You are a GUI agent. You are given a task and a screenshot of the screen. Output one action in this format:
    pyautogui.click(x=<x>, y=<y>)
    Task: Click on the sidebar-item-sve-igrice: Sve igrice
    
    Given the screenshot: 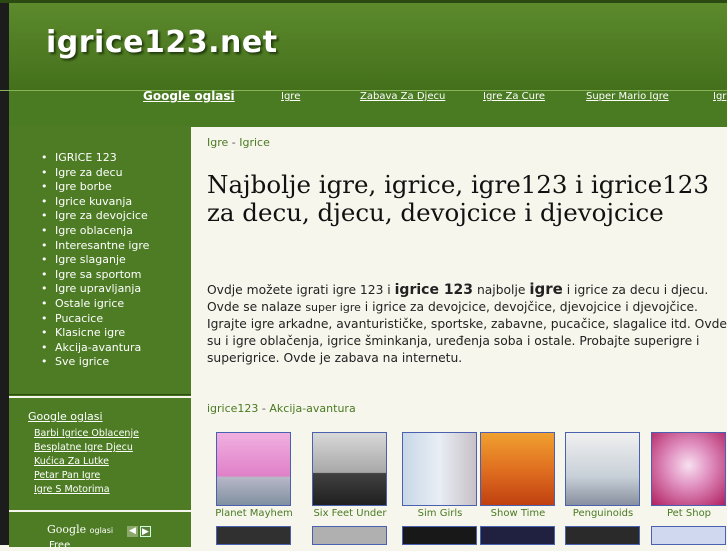 What is the action you would take?
    pyautogui.click(x=95, y=362)
    